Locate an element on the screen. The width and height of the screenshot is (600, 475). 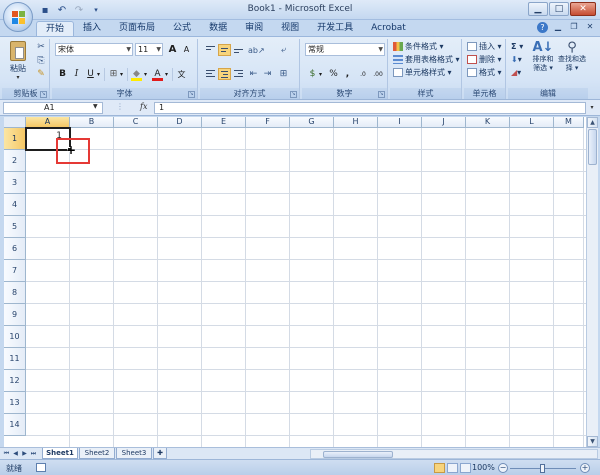
workbook-minimize-icon: ▁ is located at coordinates (558, 27).